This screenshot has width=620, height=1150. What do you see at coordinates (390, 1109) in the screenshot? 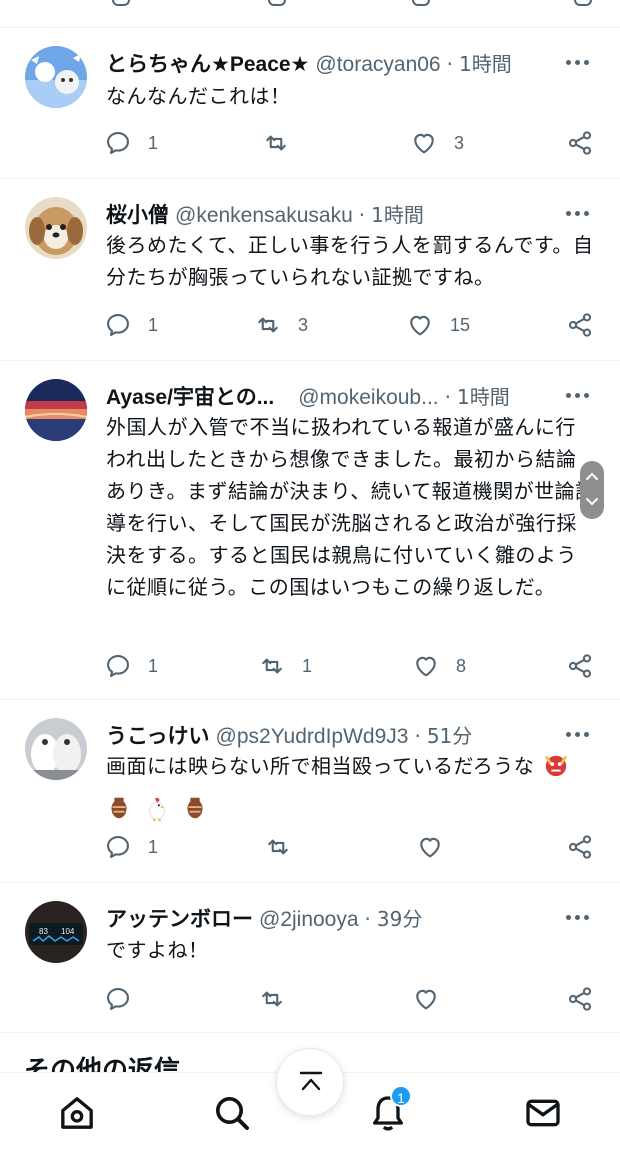
I see `nav-notifications-button: 1` at bounding box center [390, 1109].